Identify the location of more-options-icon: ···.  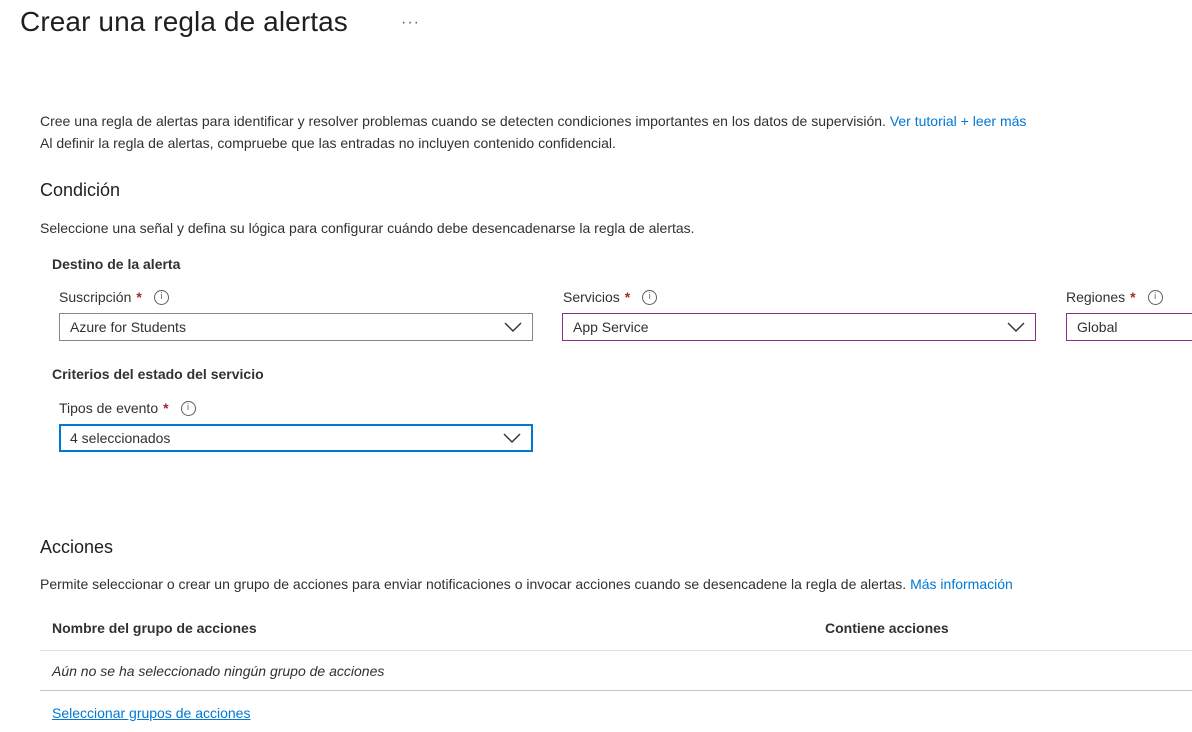
(410, 23).